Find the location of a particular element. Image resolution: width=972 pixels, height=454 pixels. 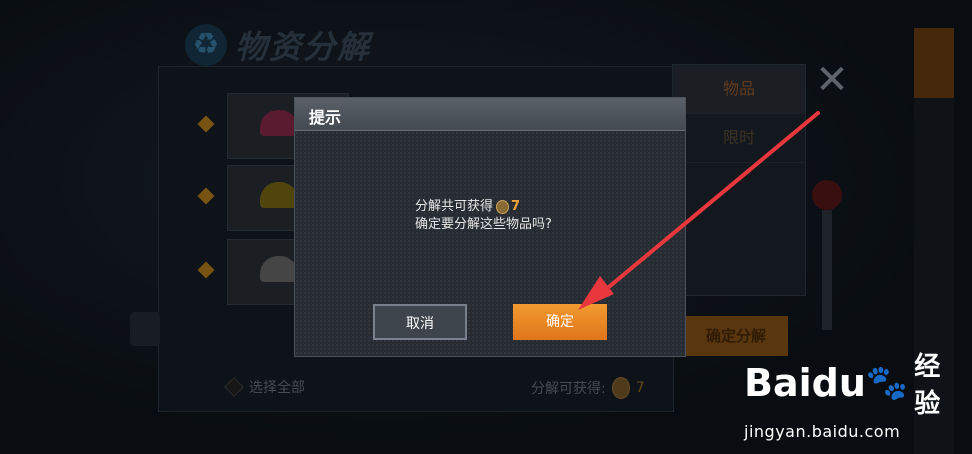

baidu-watermark: Baidu 🐾 经验 jingyan.baidu.com is located at coordinates (844, 393).